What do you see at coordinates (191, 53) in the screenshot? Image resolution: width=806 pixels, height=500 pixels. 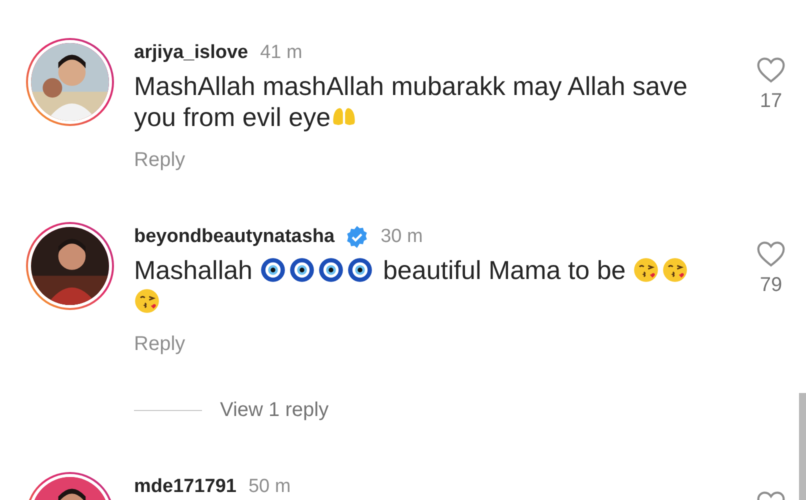 I see `username-link: arjiya_islove` at bounding box center [191, 53].